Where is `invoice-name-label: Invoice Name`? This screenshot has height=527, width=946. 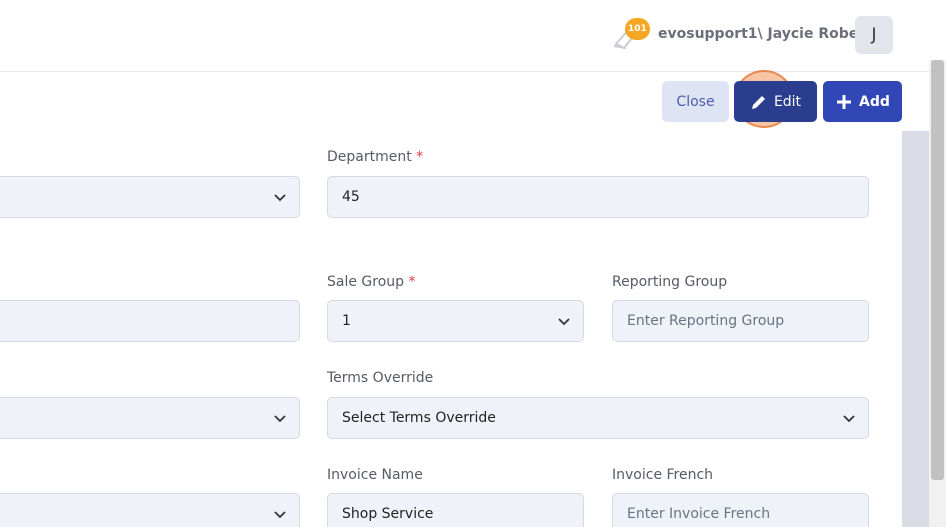
invoice-name-label: Invoice Name is located at coordinates (375, 475).